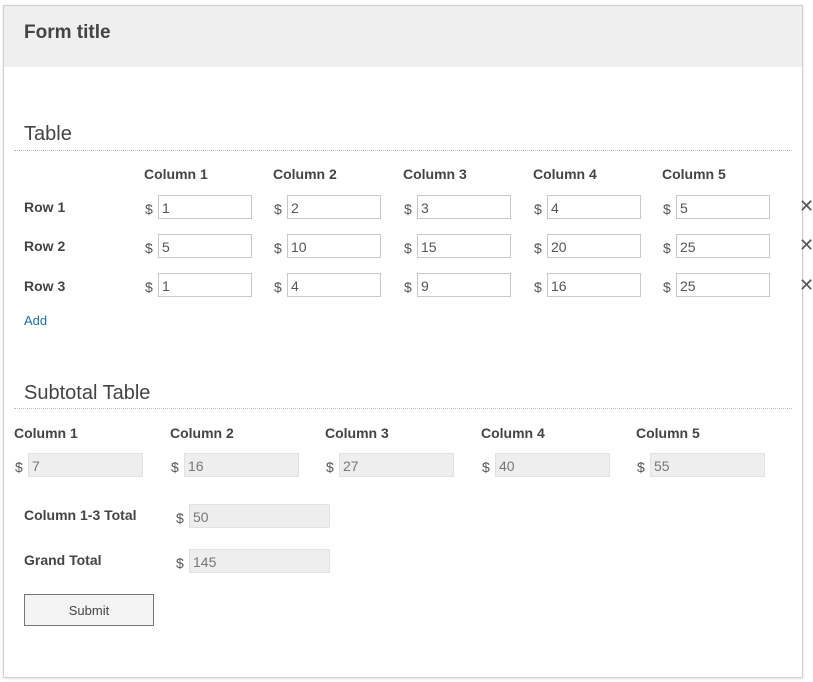 Image resolution: width=813 pixels, height=682 pixels. I want to click on subtotal-value: 7, so click(85, 465).